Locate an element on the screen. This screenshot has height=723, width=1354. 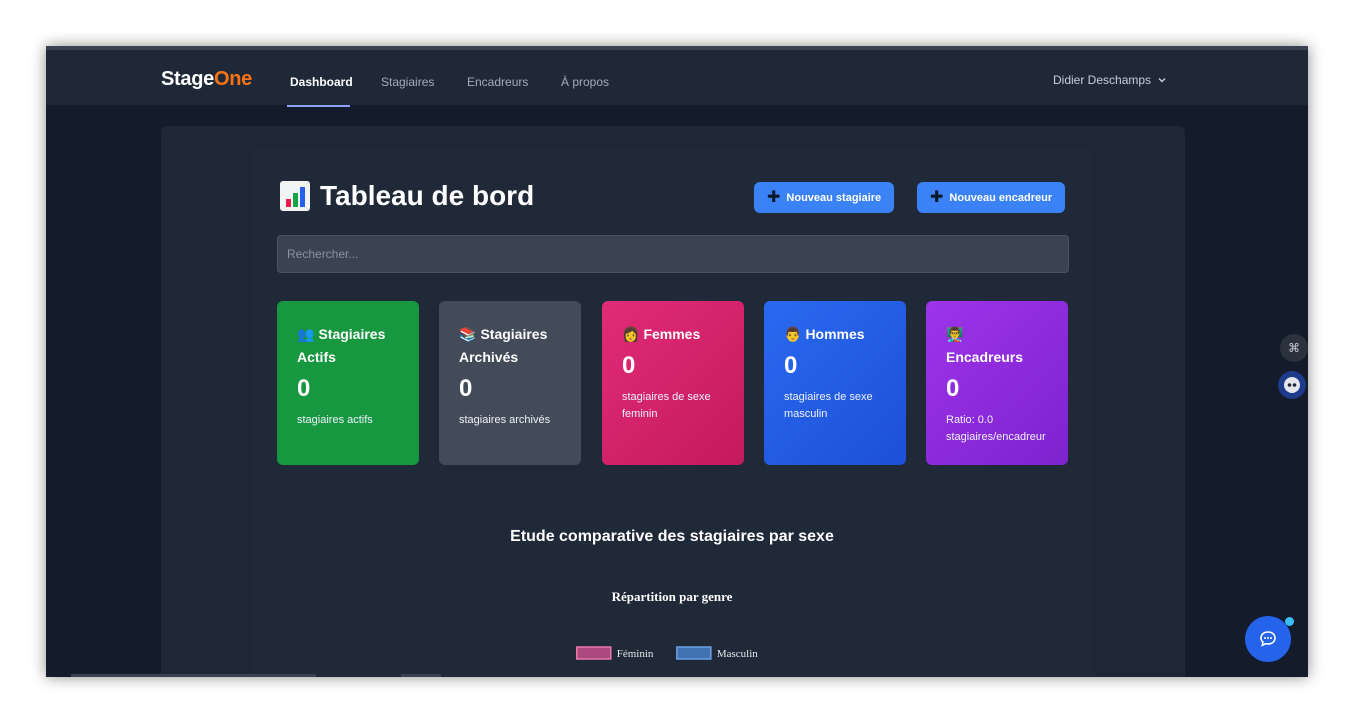
chart-title: Répartition par genre is located at coordinates (672, 596).